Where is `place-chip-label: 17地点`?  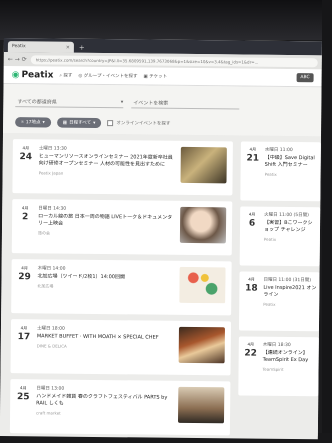 place-chip-label: 17地点 is located at coordinates (33, 123).